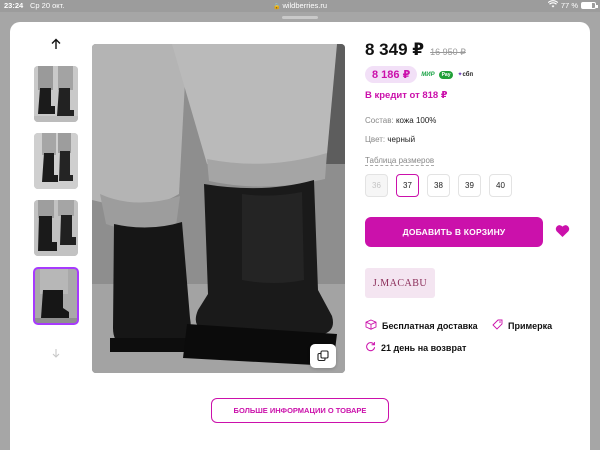  I want to click on box-icon, so click(371, 325).